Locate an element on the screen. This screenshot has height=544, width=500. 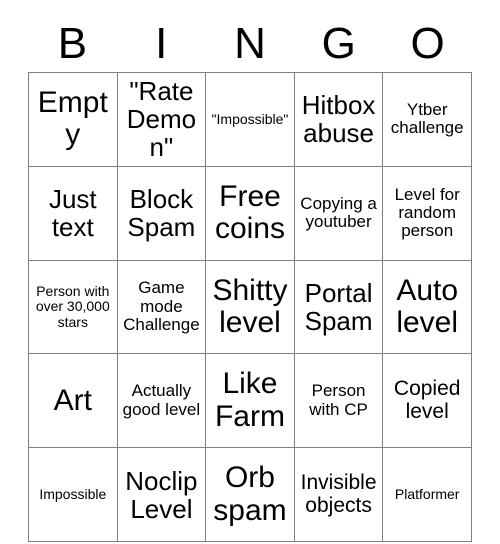
bingo-cell-label: Ytber challenge is located at coordinates (427, 119).